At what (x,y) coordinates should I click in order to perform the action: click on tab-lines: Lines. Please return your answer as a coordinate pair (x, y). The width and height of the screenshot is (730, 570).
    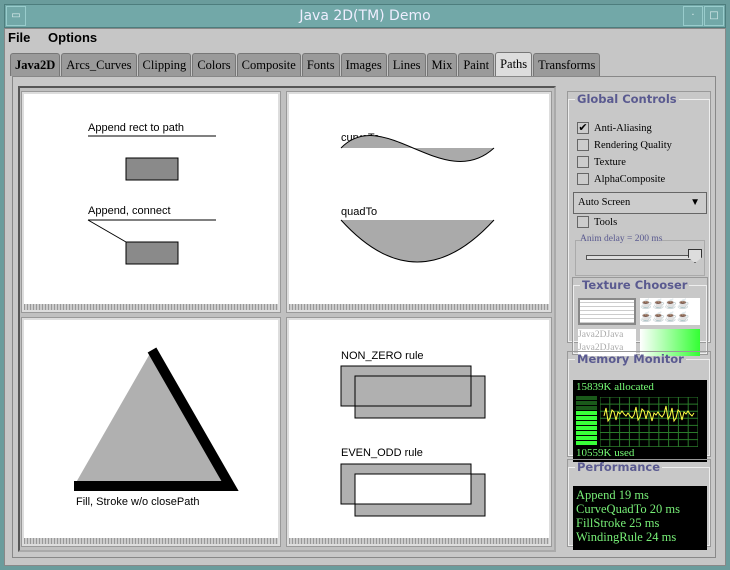
    Looking at the image, I should click on (406, 64).